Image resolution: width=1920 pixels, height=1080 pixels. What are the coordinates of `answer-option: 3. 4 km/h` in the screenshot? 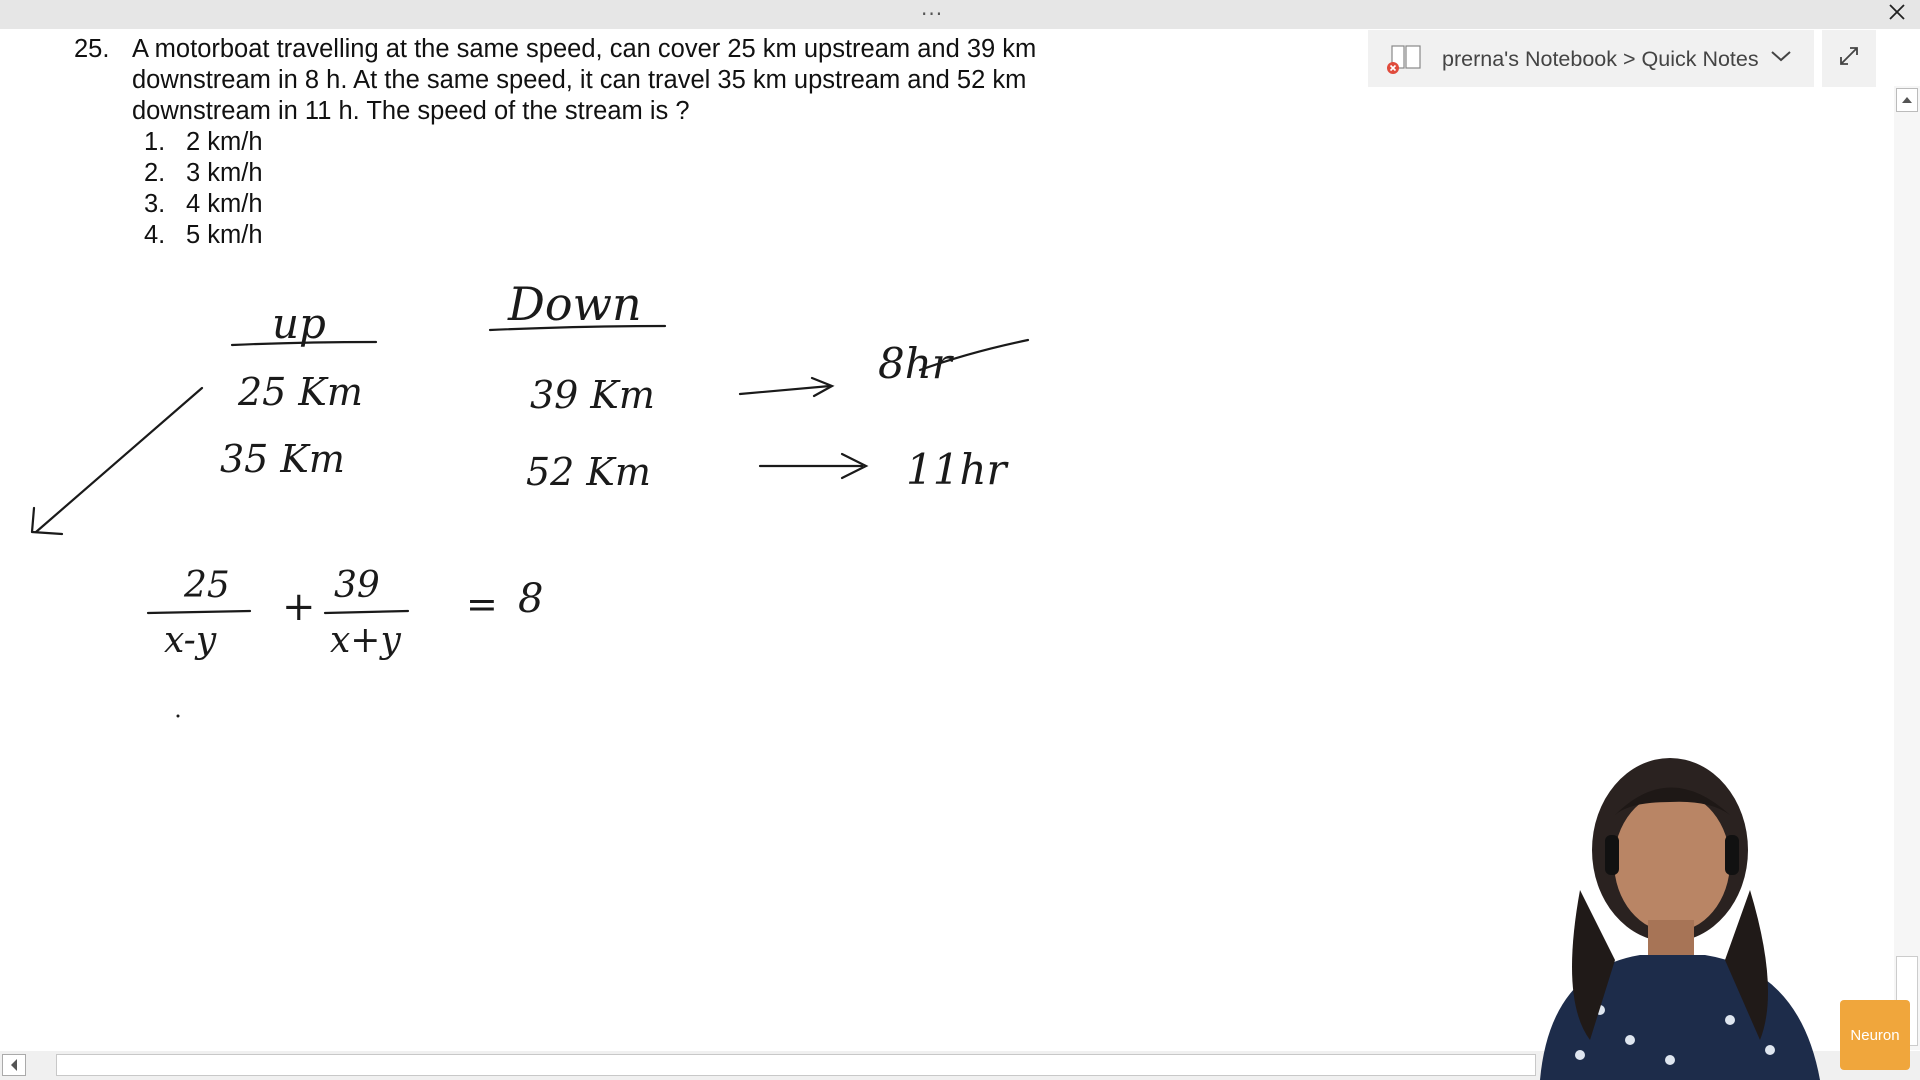 It's located at (203, 204).